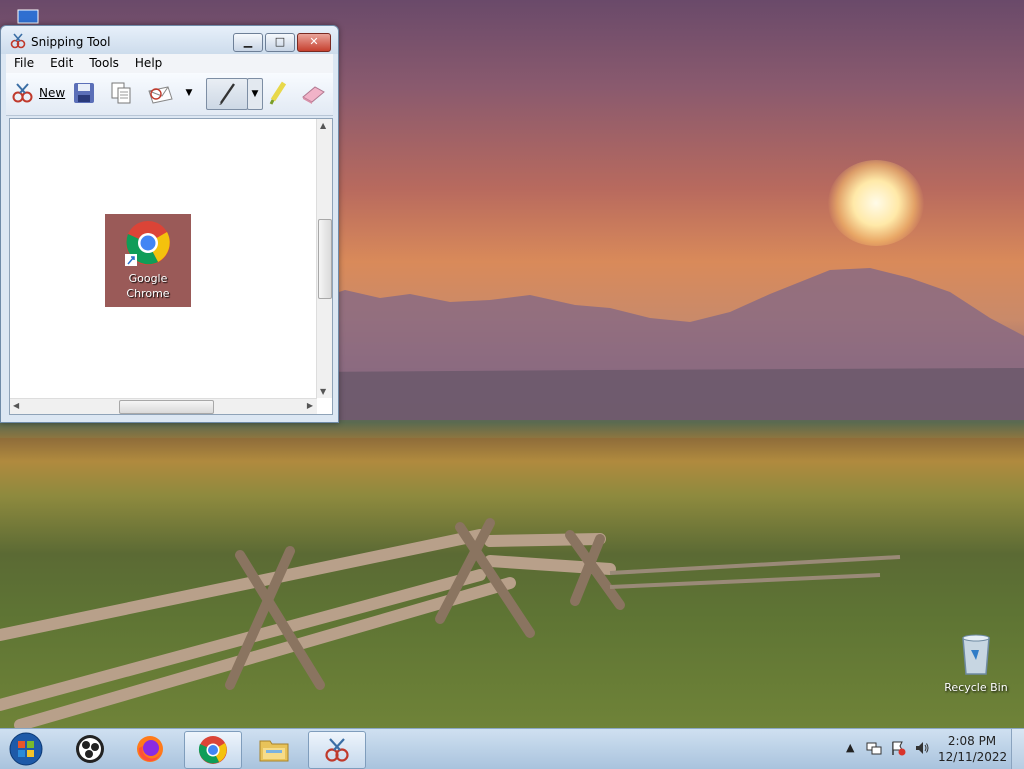  I want to click on maximize-icon: □, so click(280, 41).